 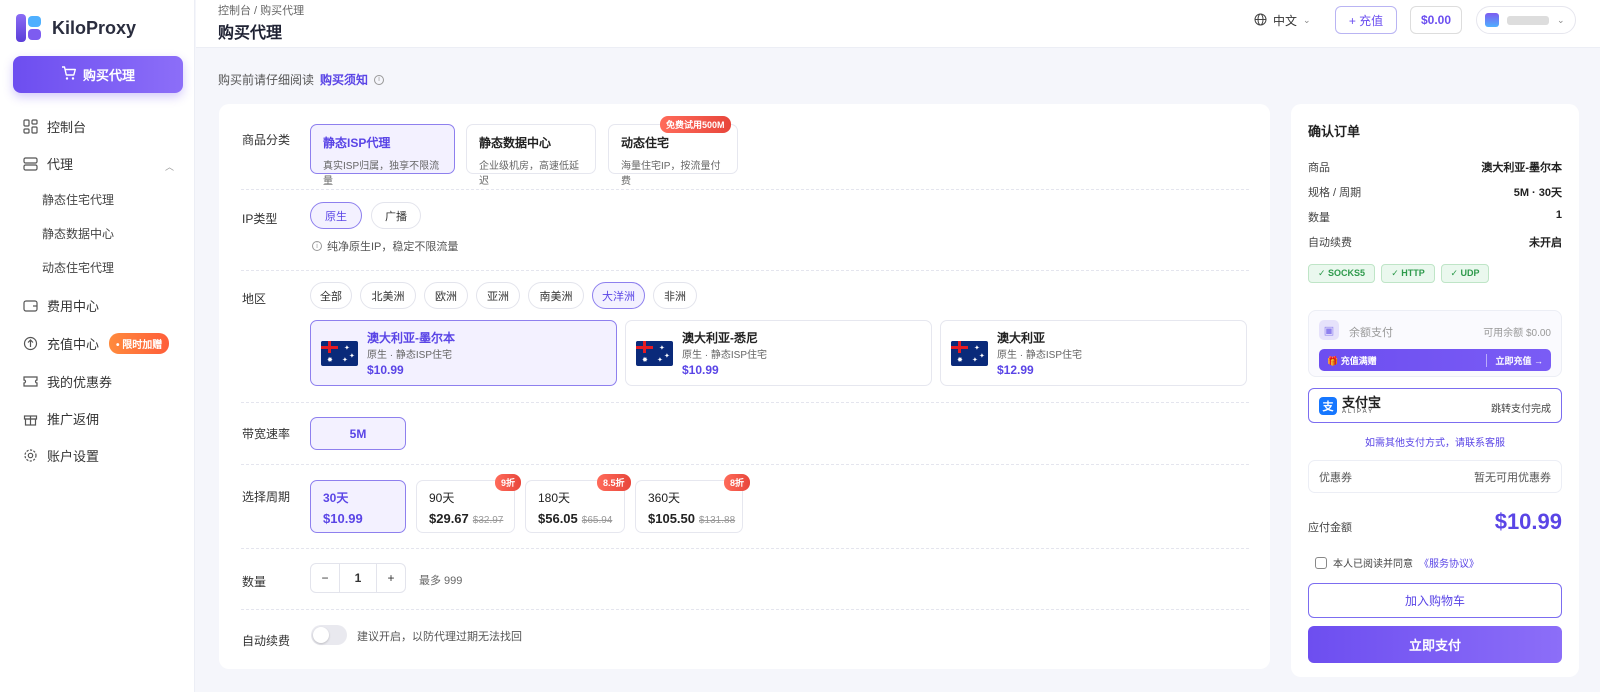 I want to click on period-30-days: 30天 $10.99, so click(x=358, y=506).